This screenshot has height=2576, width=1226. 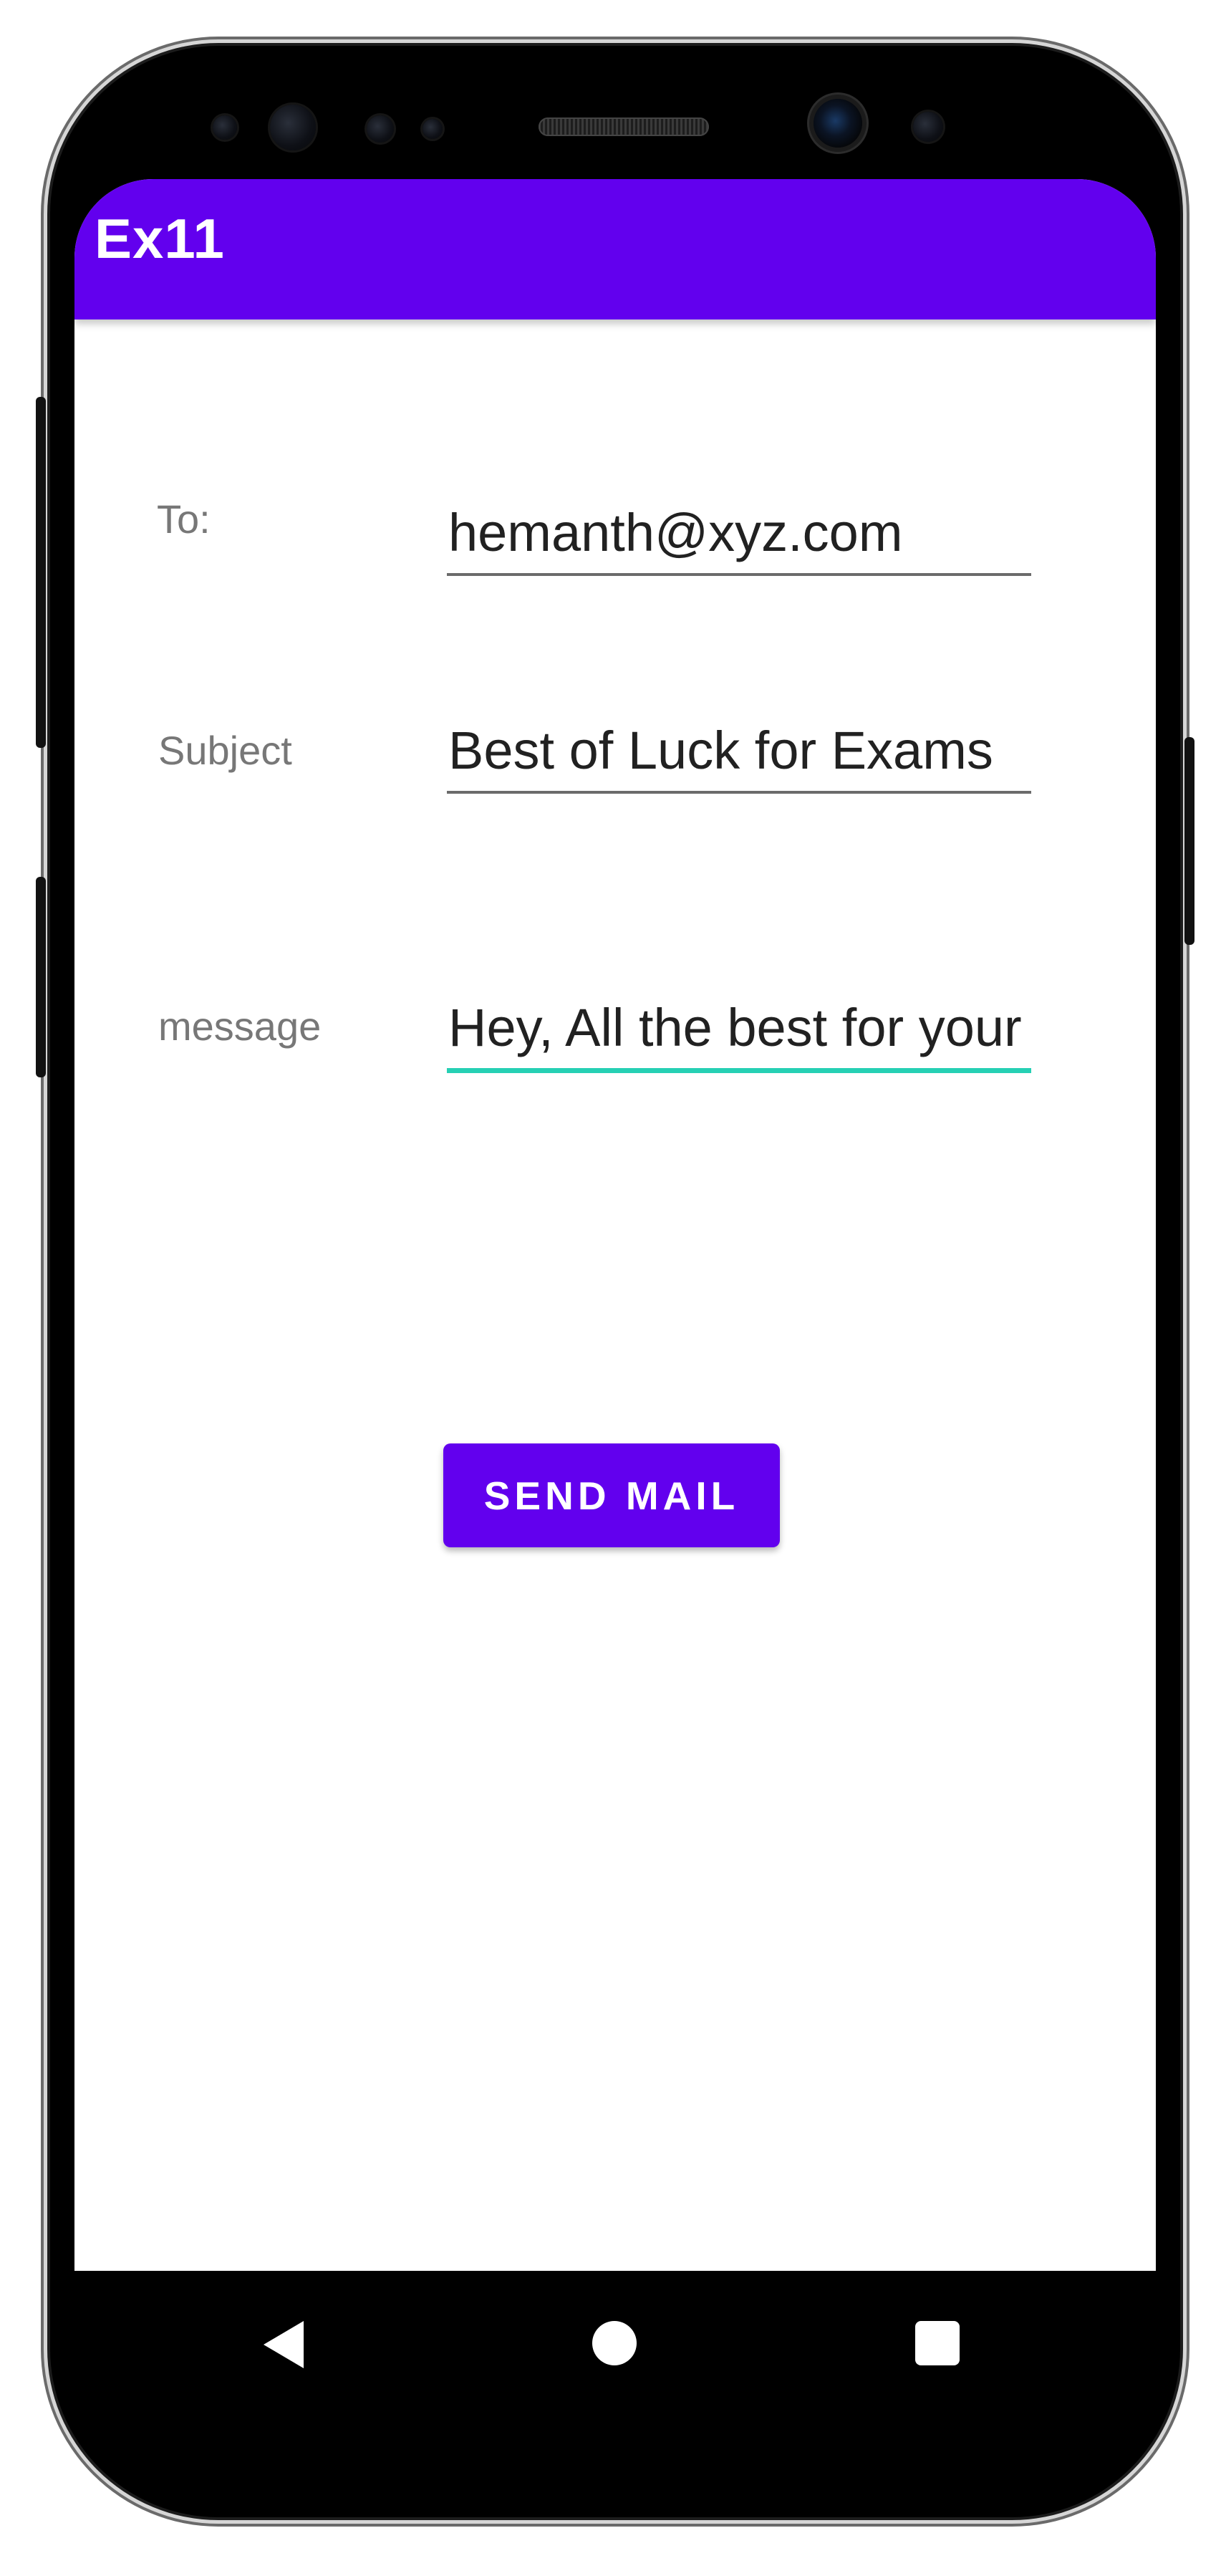 I want to click on sensor-icon, so click(x=225, y=128).